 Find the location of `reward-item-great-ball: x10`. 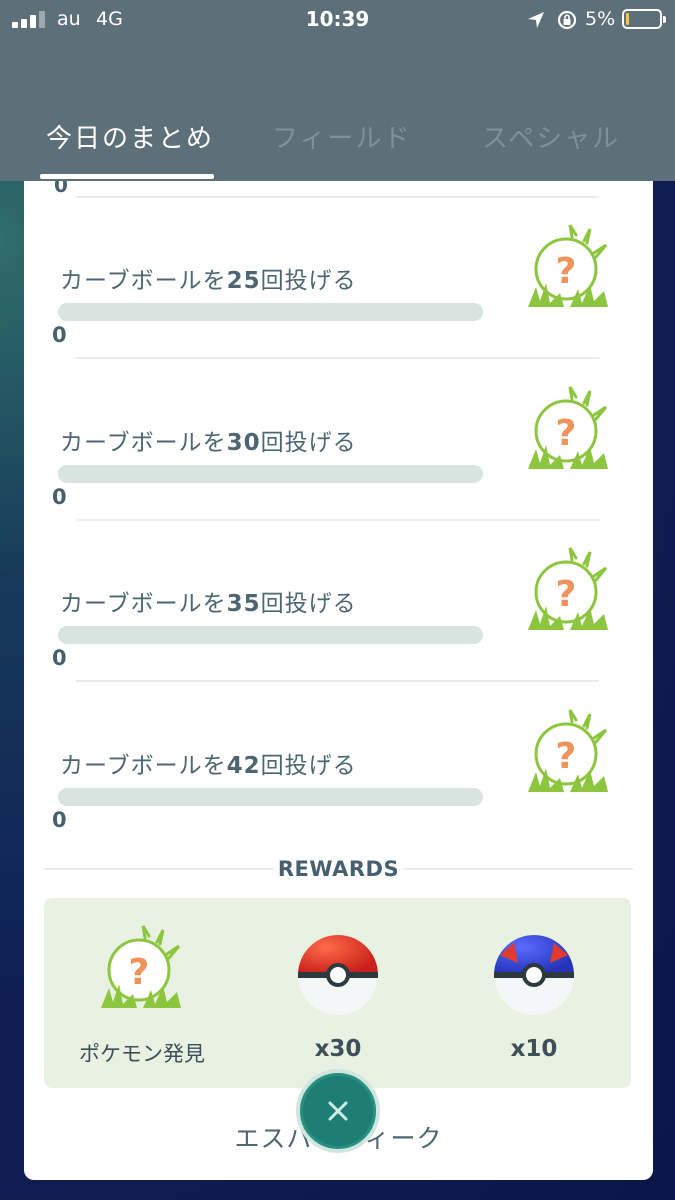

reward-item-great-ball: x10 is located at coordinates (534, 993).